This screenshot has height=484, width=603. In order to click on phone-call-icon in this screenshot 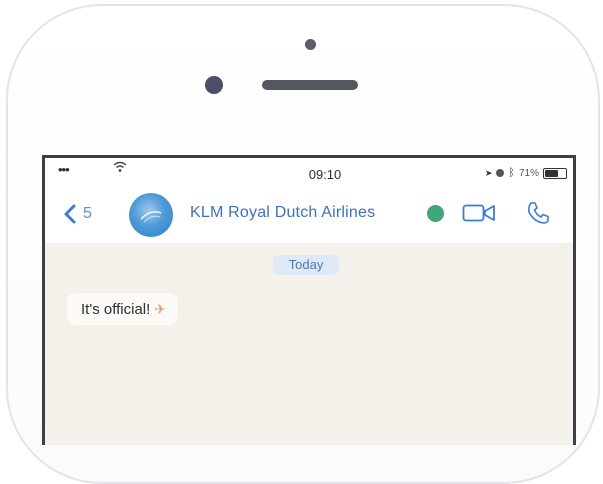, I will do `click(538, 213)`.